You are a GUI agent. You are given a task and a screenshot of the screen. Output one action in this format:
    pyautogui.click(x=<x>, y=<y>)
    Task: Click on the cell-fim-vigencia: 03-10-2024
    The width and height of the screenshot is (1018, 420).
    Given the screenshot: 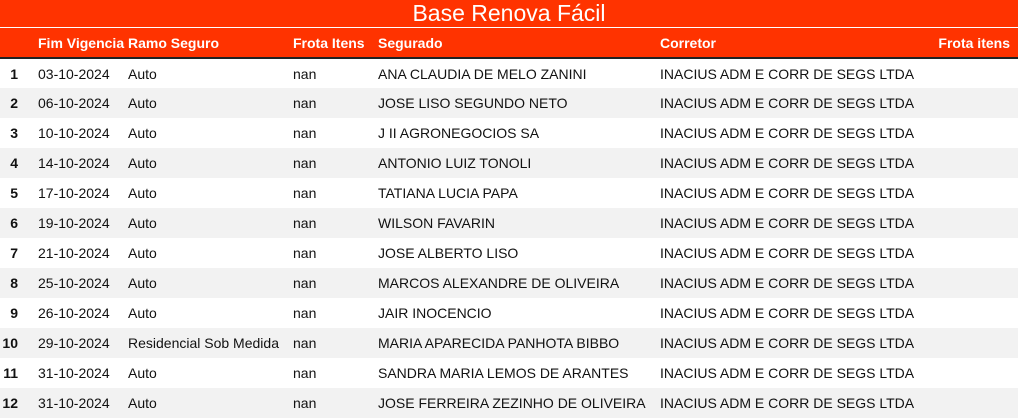 What is the action you would take?
    pyautogui.click(x=74, y=73)
    